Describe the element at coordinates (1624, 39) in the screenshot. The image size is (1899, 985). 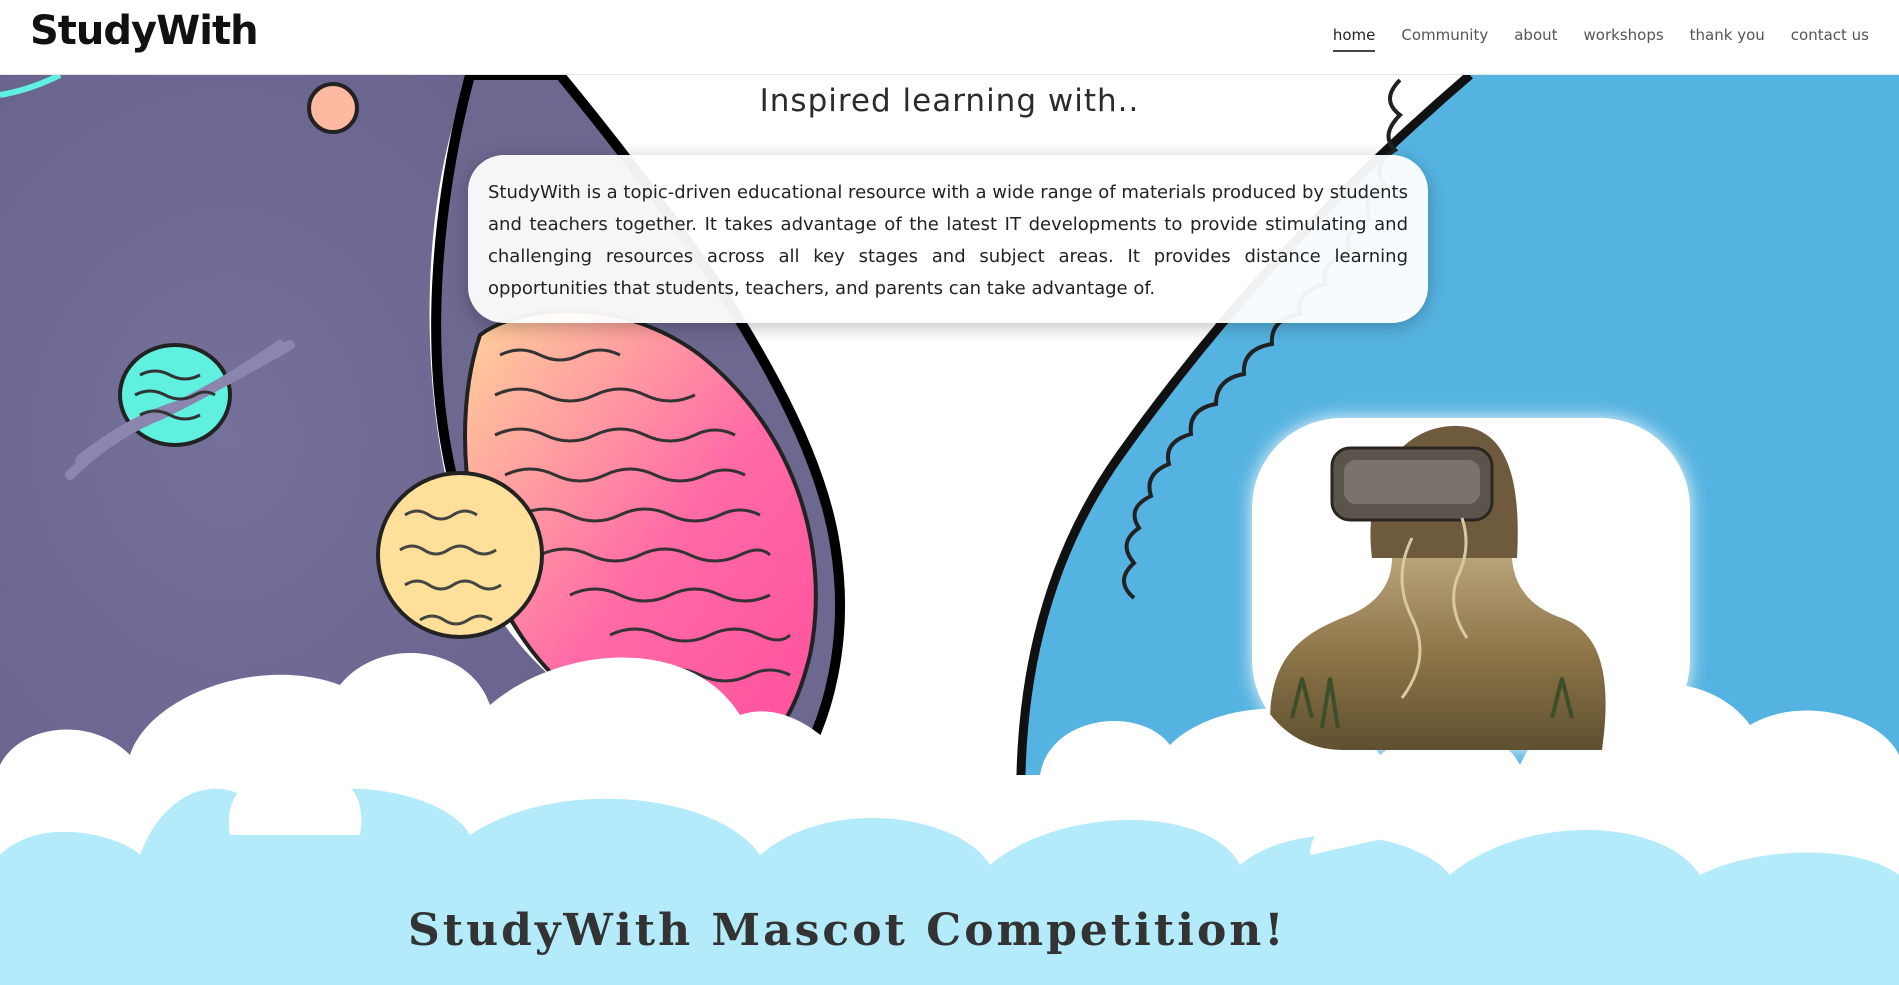
I see `nav-workshops: workshops` at that location.